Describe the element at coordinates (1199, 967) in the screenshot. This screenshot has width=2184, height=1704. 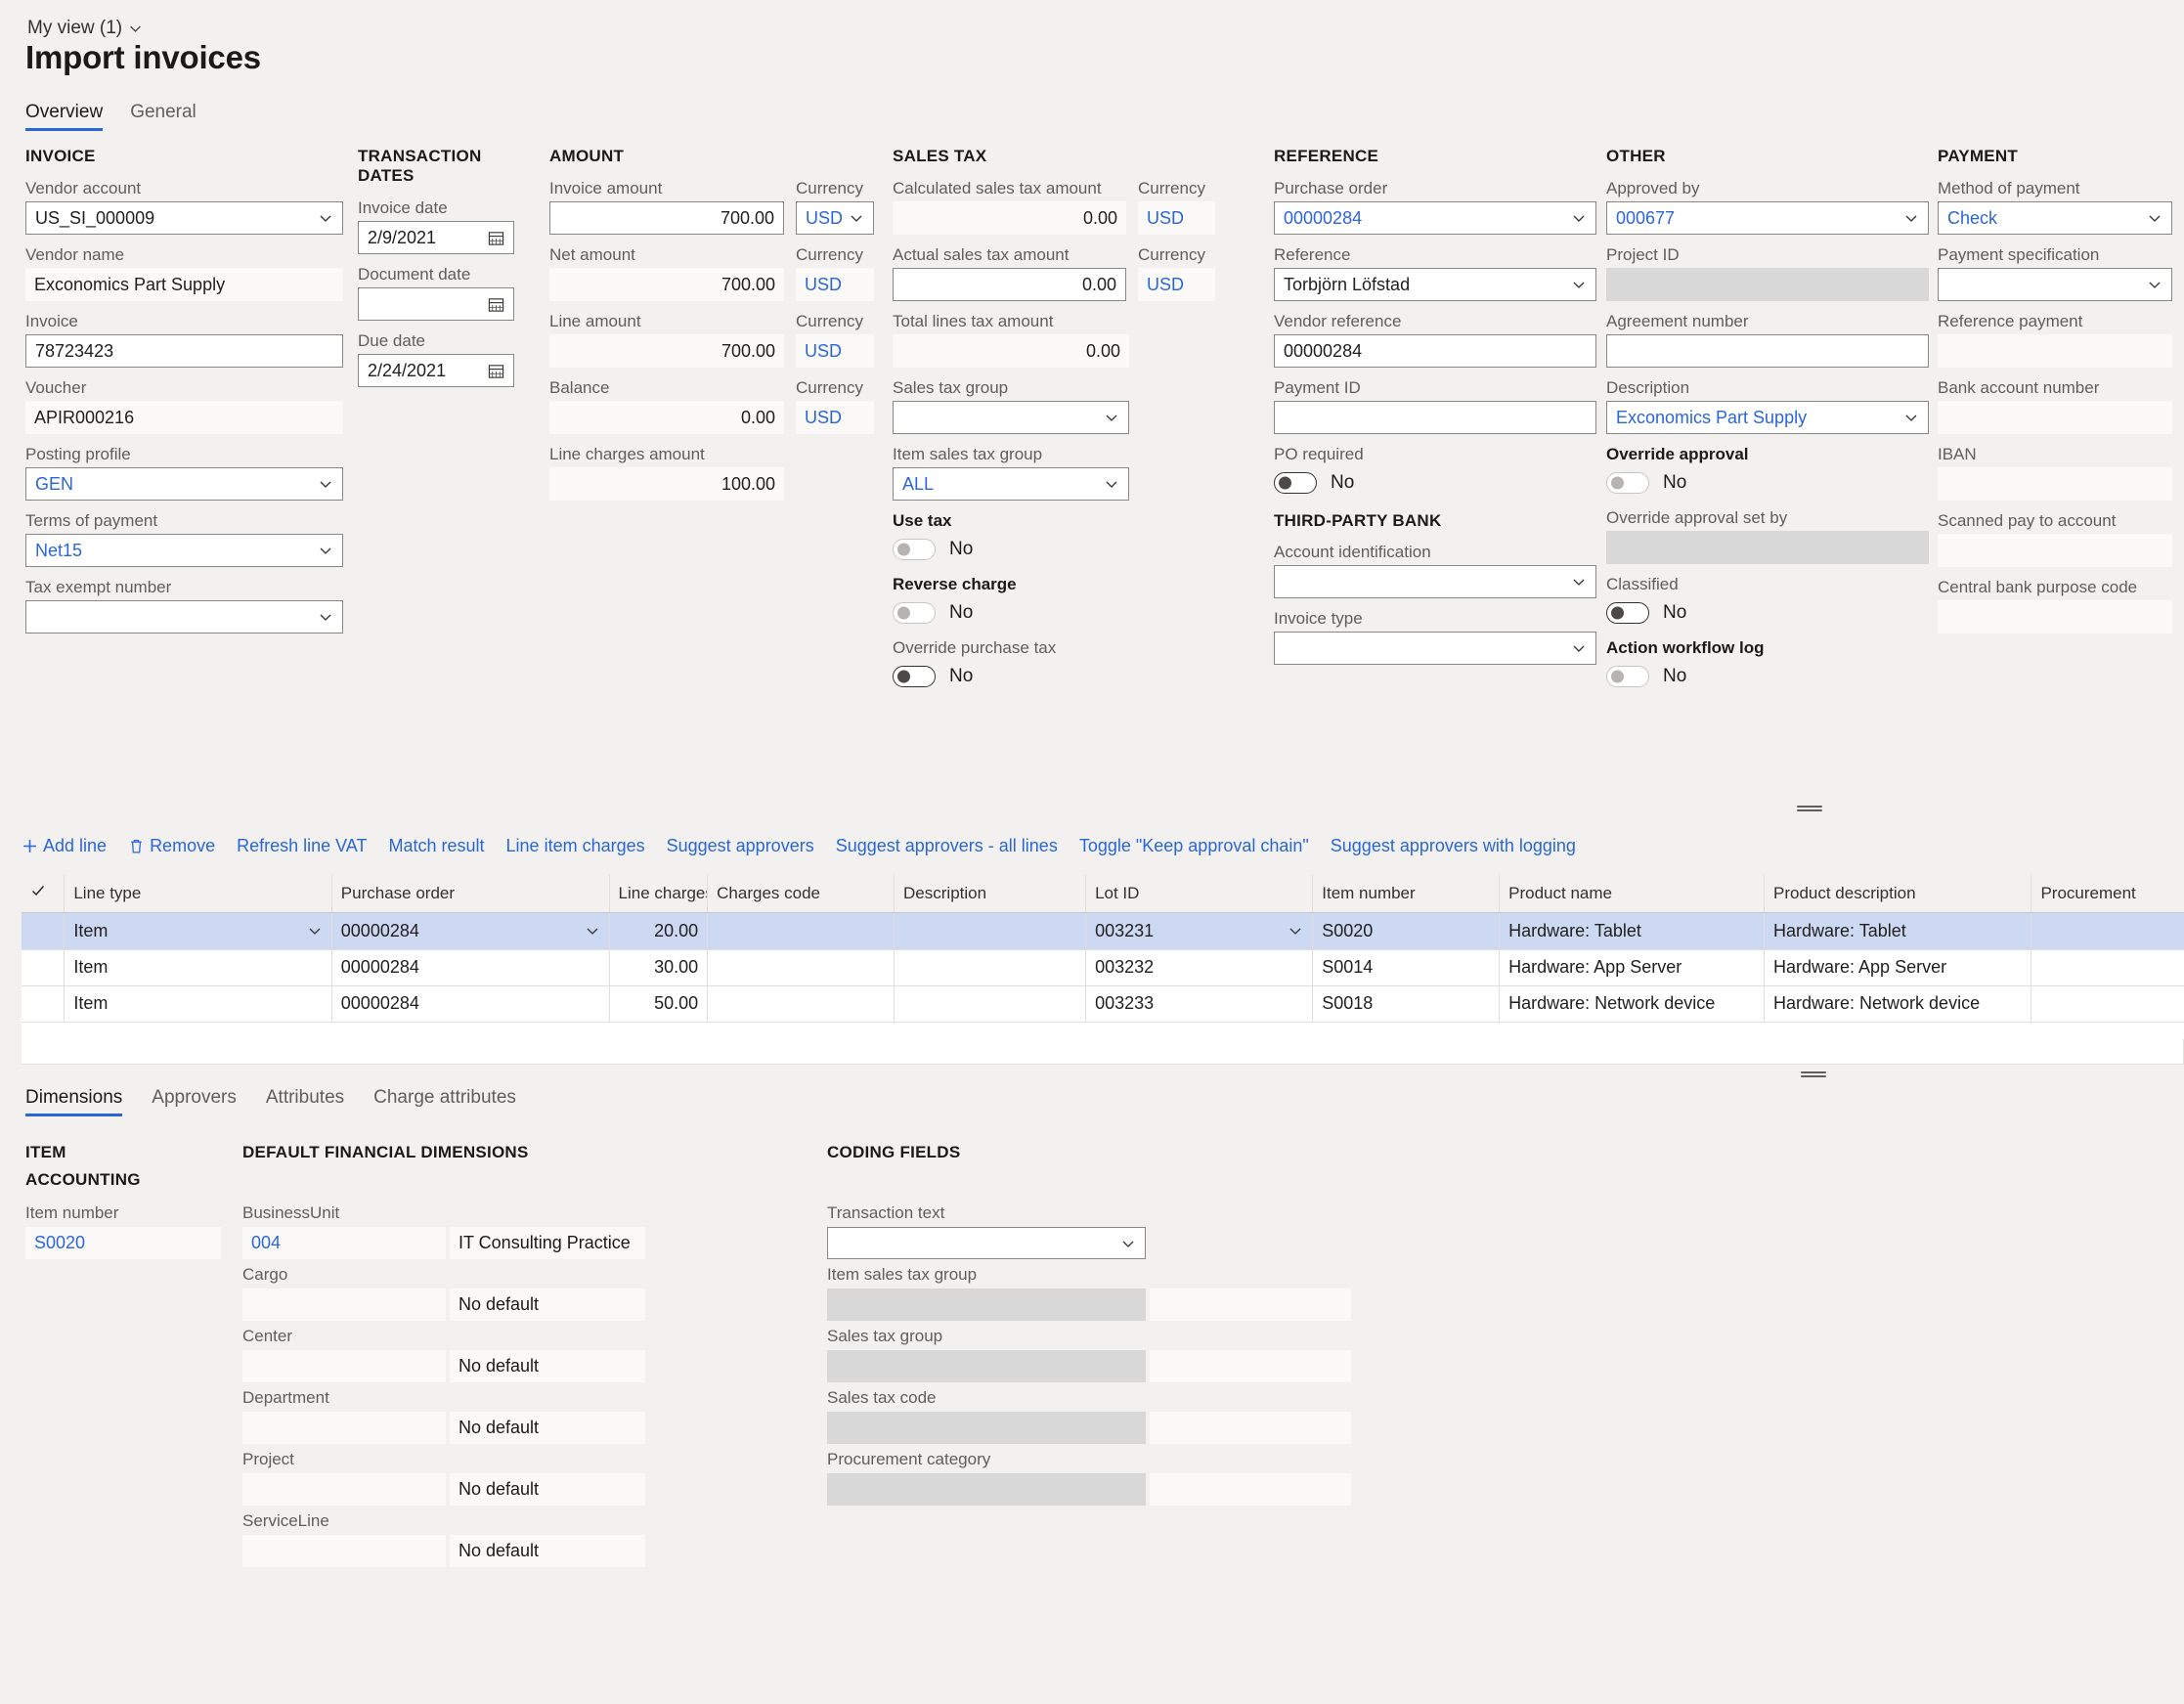
I see `cell-lot-id: 003232` at that location.